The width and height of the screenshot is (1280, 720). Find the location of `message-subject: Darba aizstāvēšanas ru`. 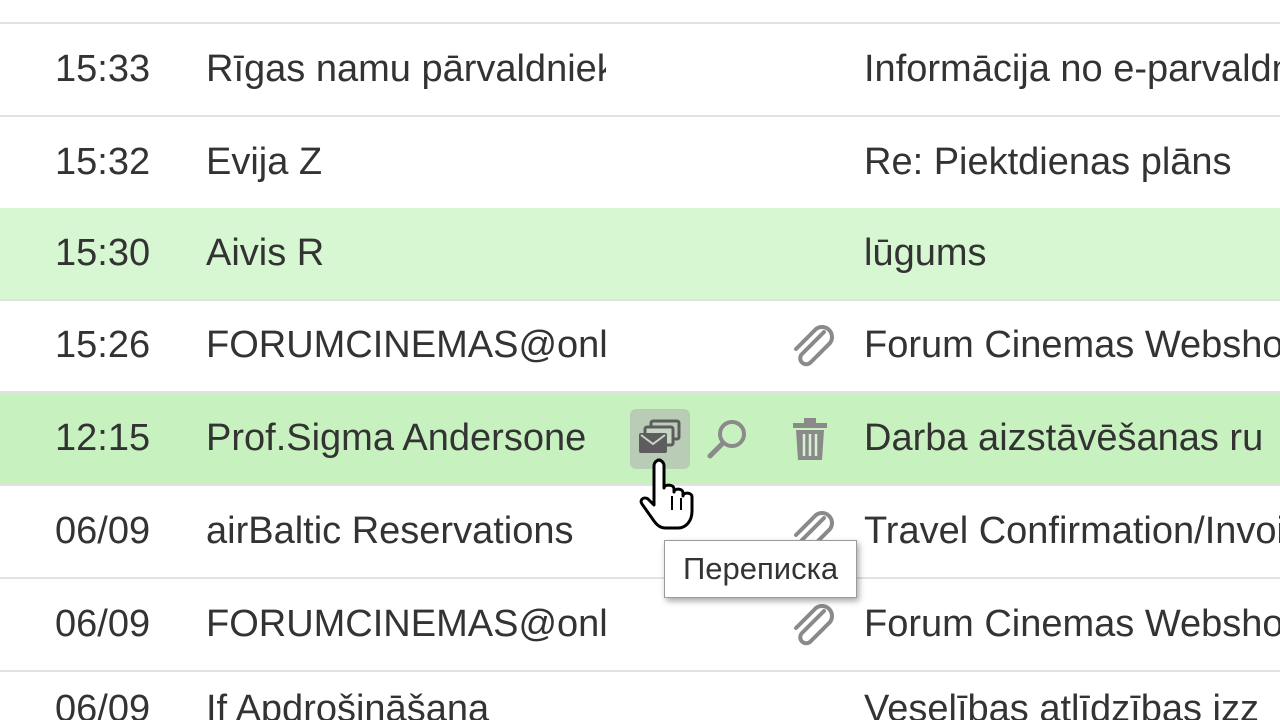

message-subject: Darba aizstāvēšanas ru is located at coordinates (1064, 438).